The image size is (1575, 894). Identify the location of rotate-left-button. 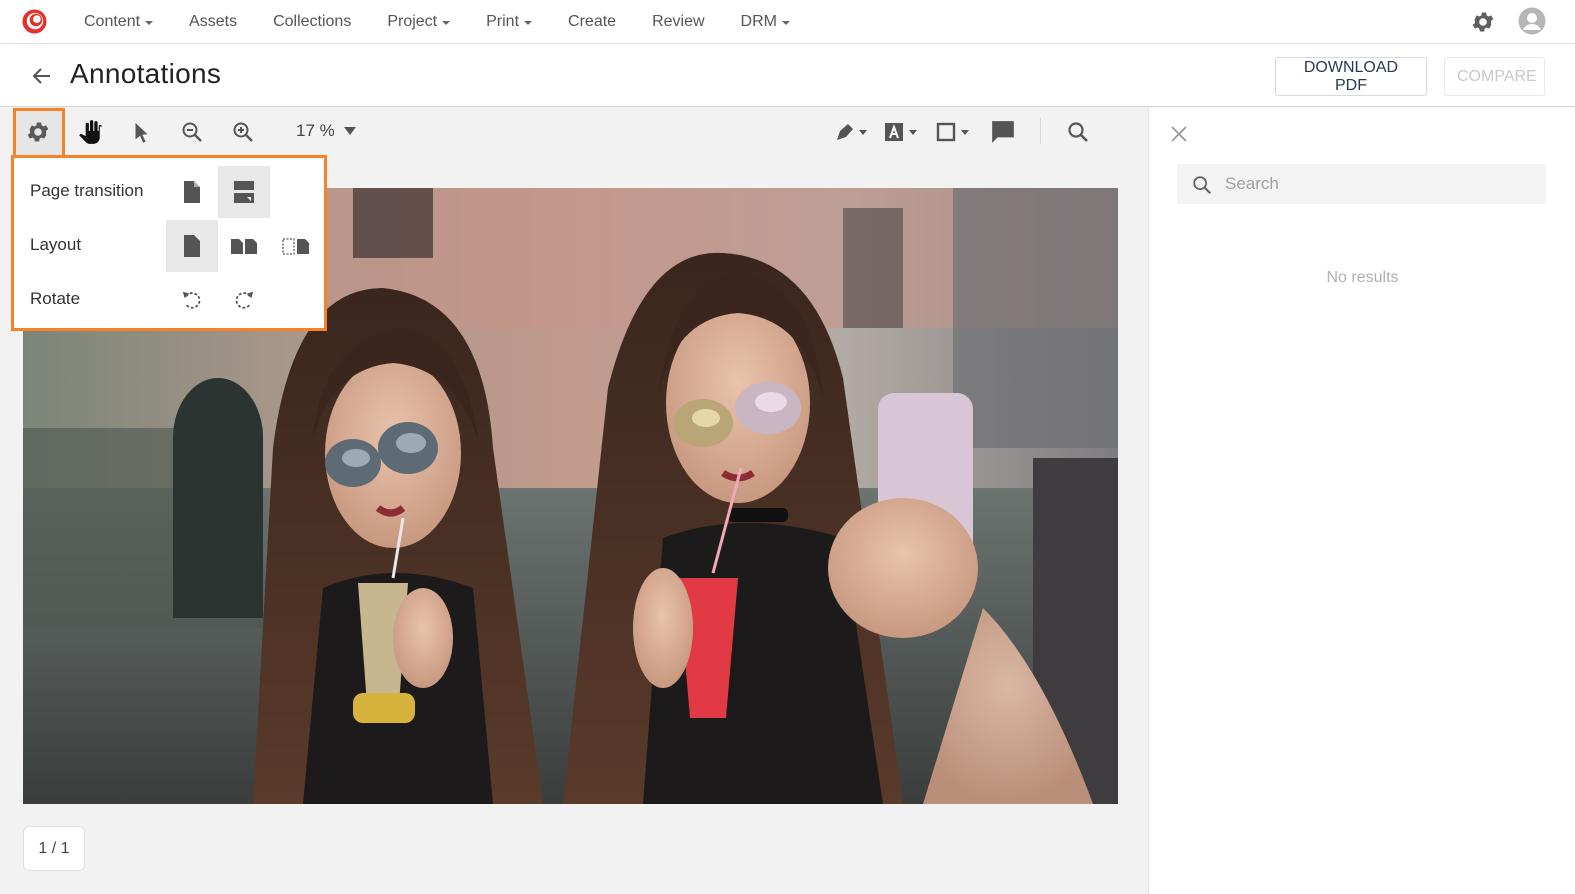
(192, 300).